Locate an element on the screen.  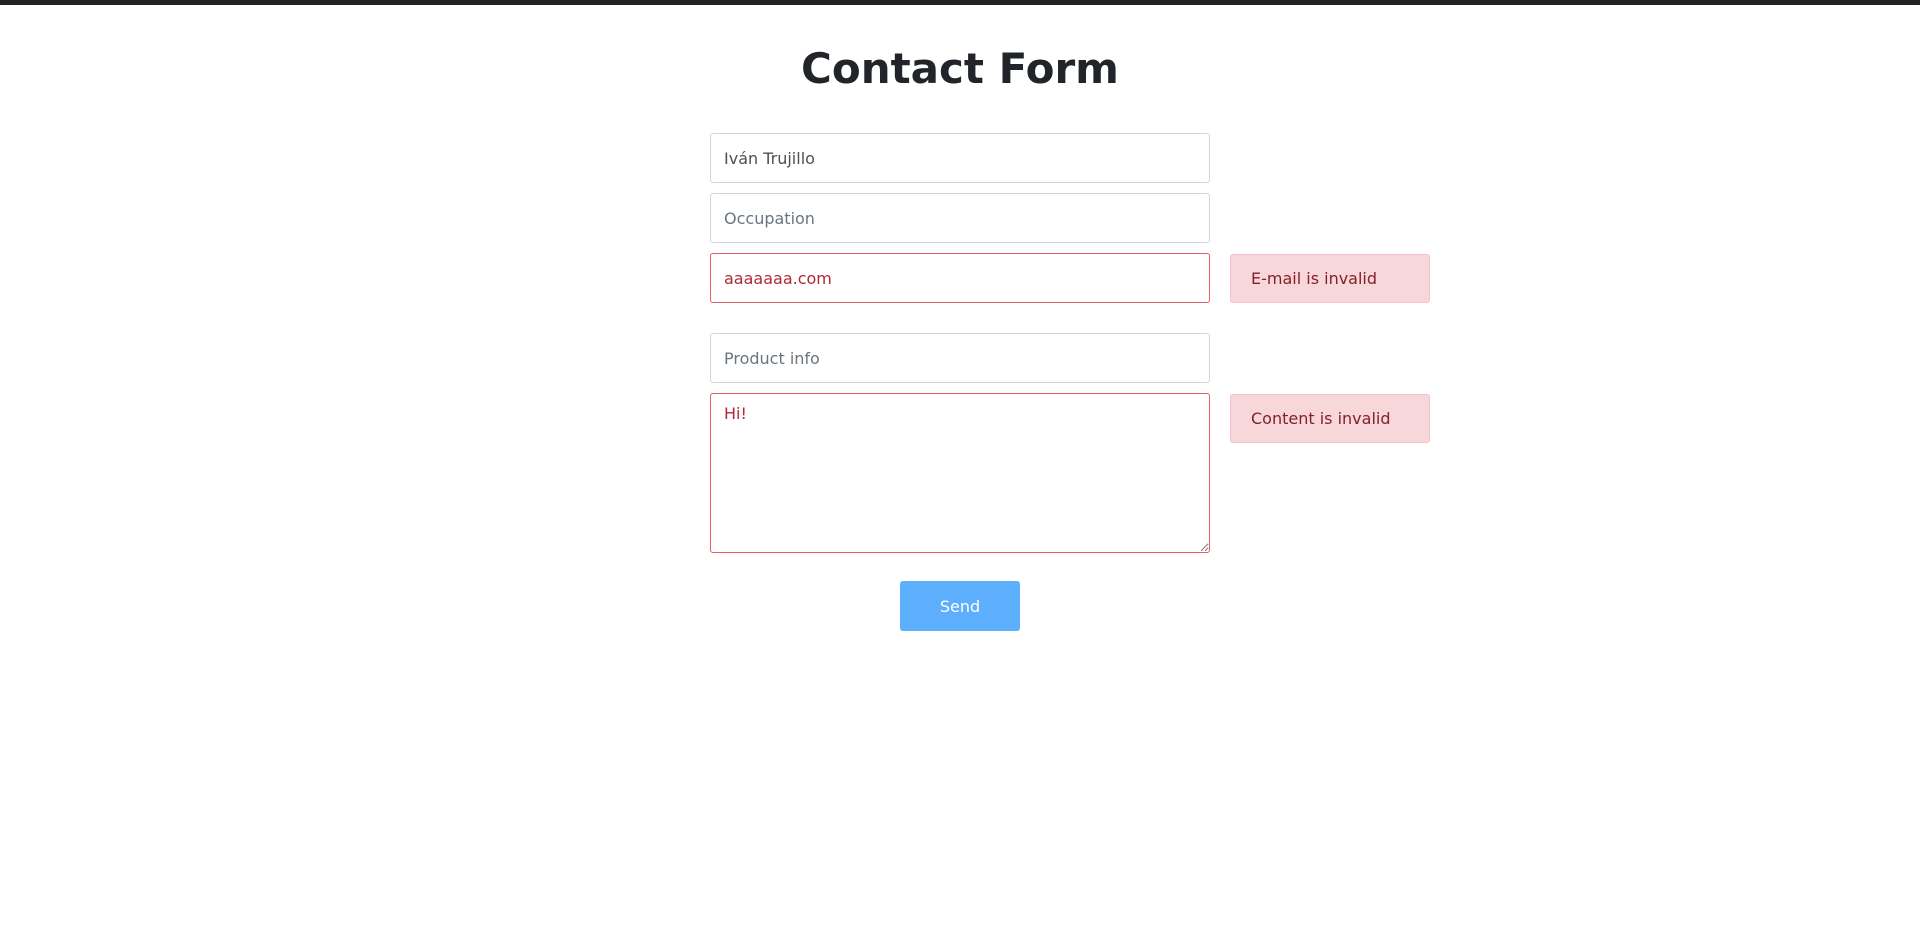
content-error-alert: Content is invalid is located at coordinates (1330, 418).